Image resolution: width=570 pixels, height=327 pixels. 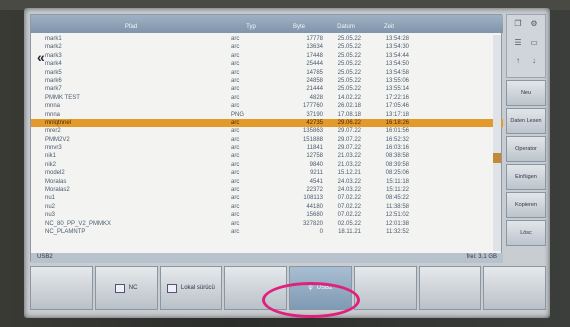 I want to click on file-row: Moralas2 arc 22372 24.03.22 15:11:22, so click(x=267, y=190).